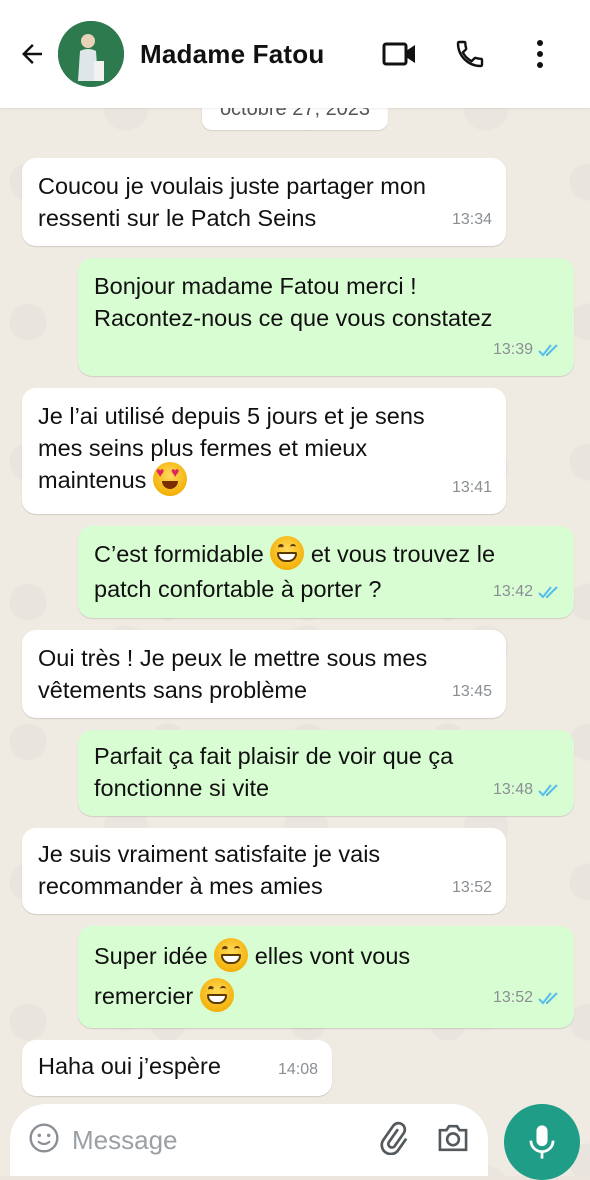 The height and width of the screenshot is (1180, 590). I want to click on message-text: elles vont vous, so click(332, 956).